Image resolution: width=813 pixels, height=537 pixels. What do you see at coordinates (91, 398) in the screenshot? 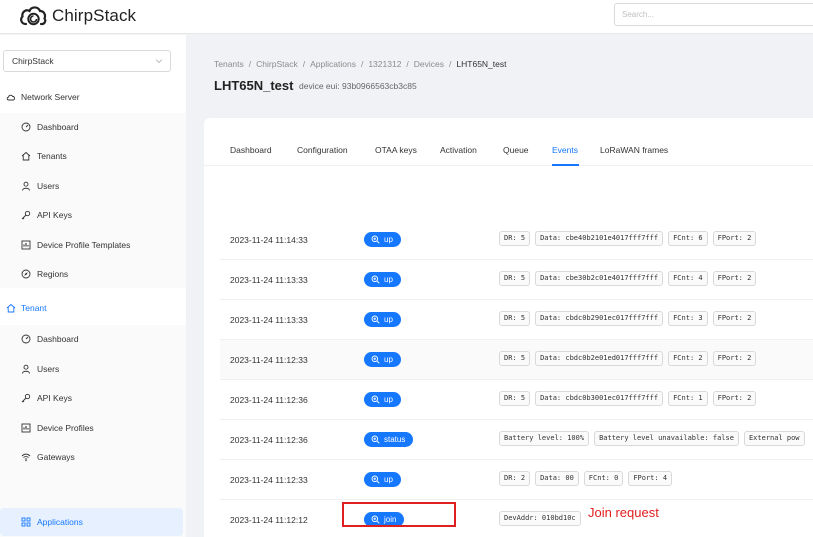
I see `sidebar-item-tenant-api-keys: API Keys` at bounding box center [91, 398].